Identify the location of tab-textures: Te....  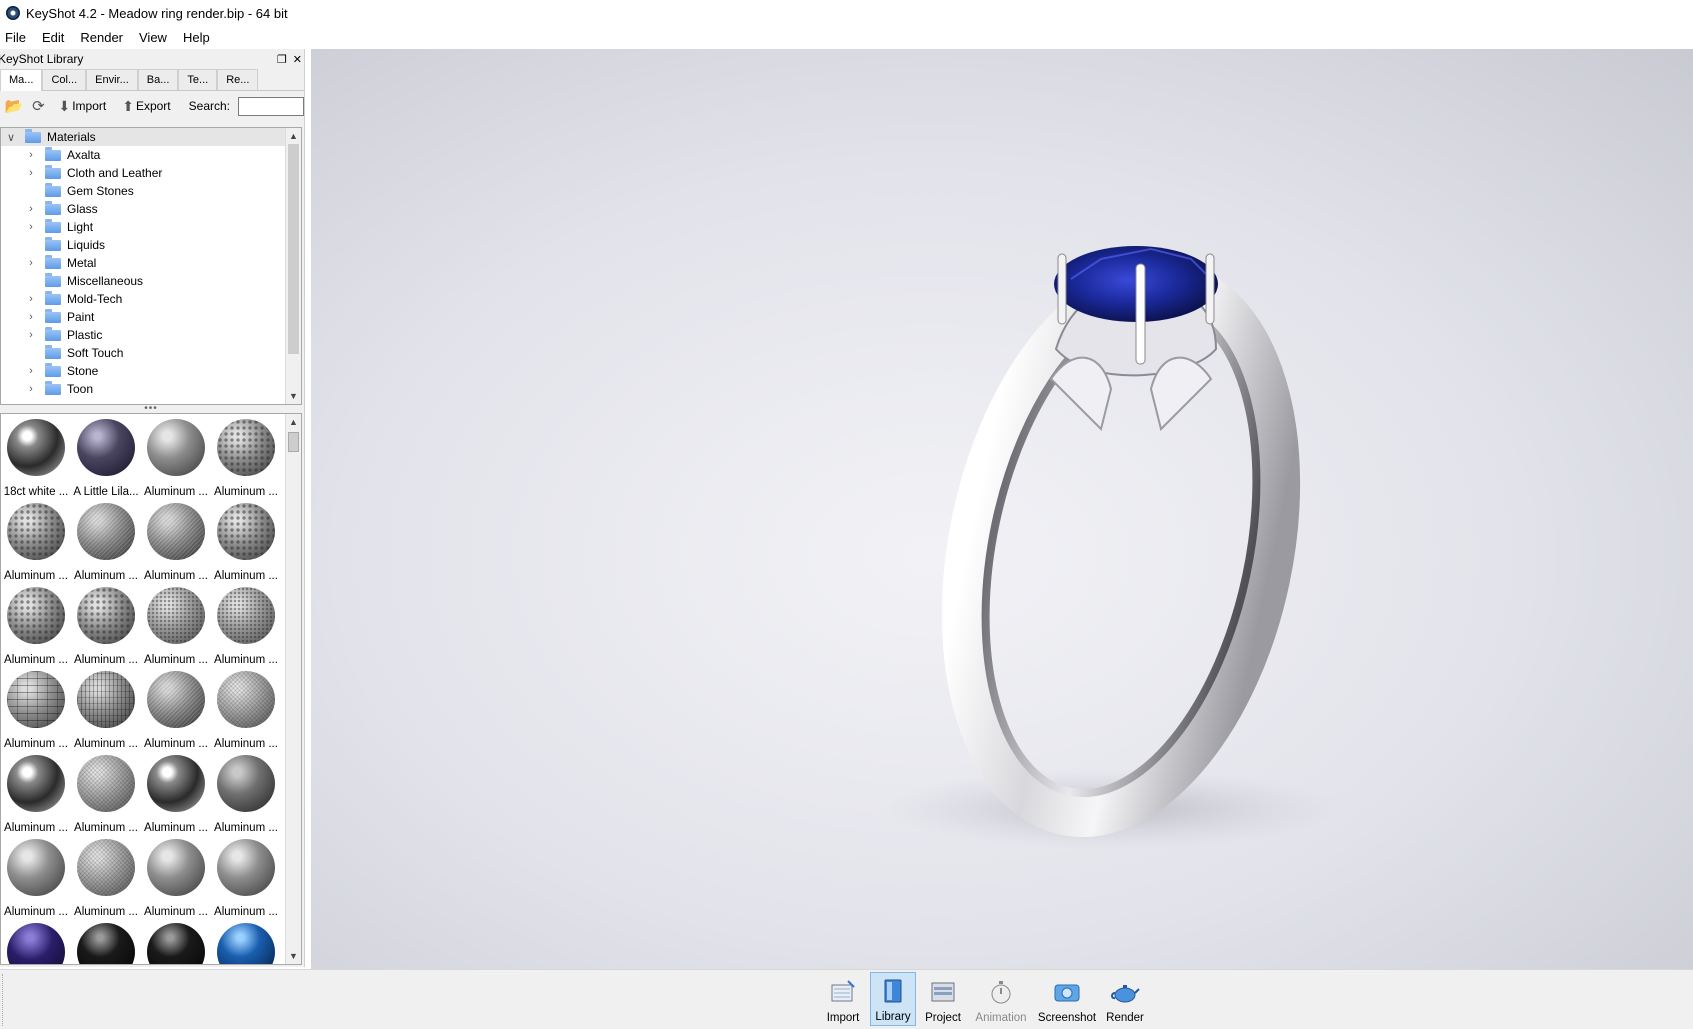
(198, 79).